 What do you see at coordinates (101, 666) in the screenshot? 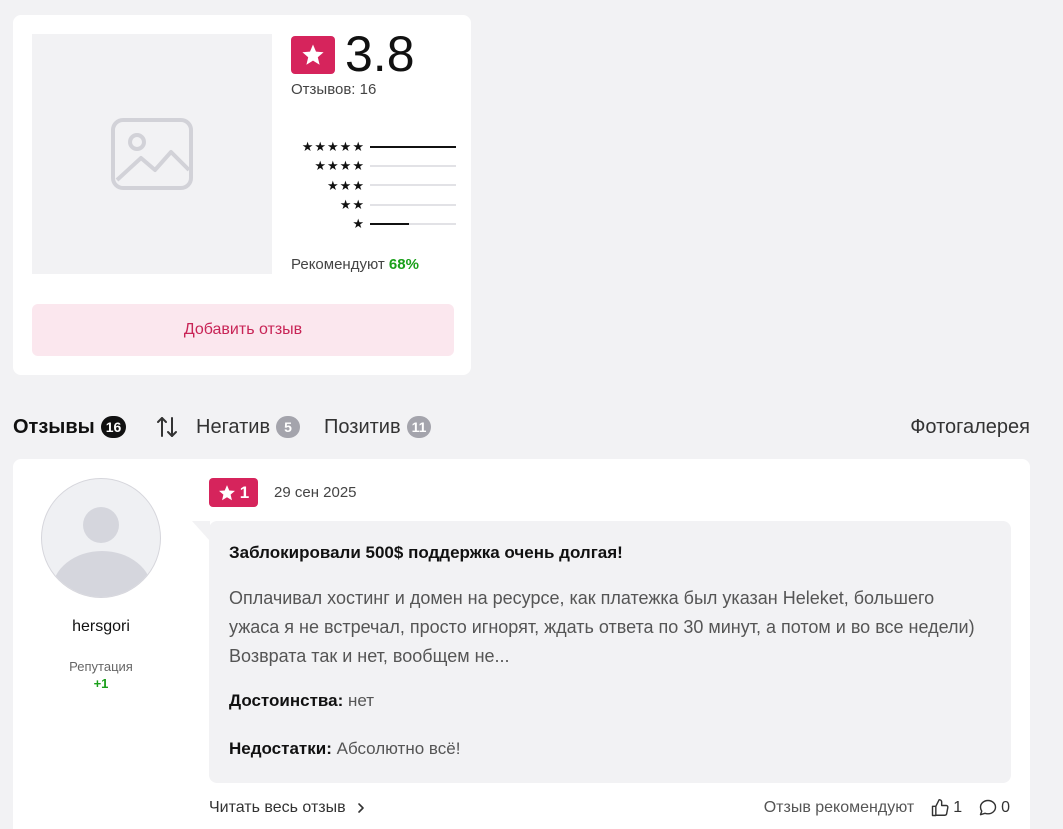
I see `reputation-label: Репутация` at bounding box center [101, 666].